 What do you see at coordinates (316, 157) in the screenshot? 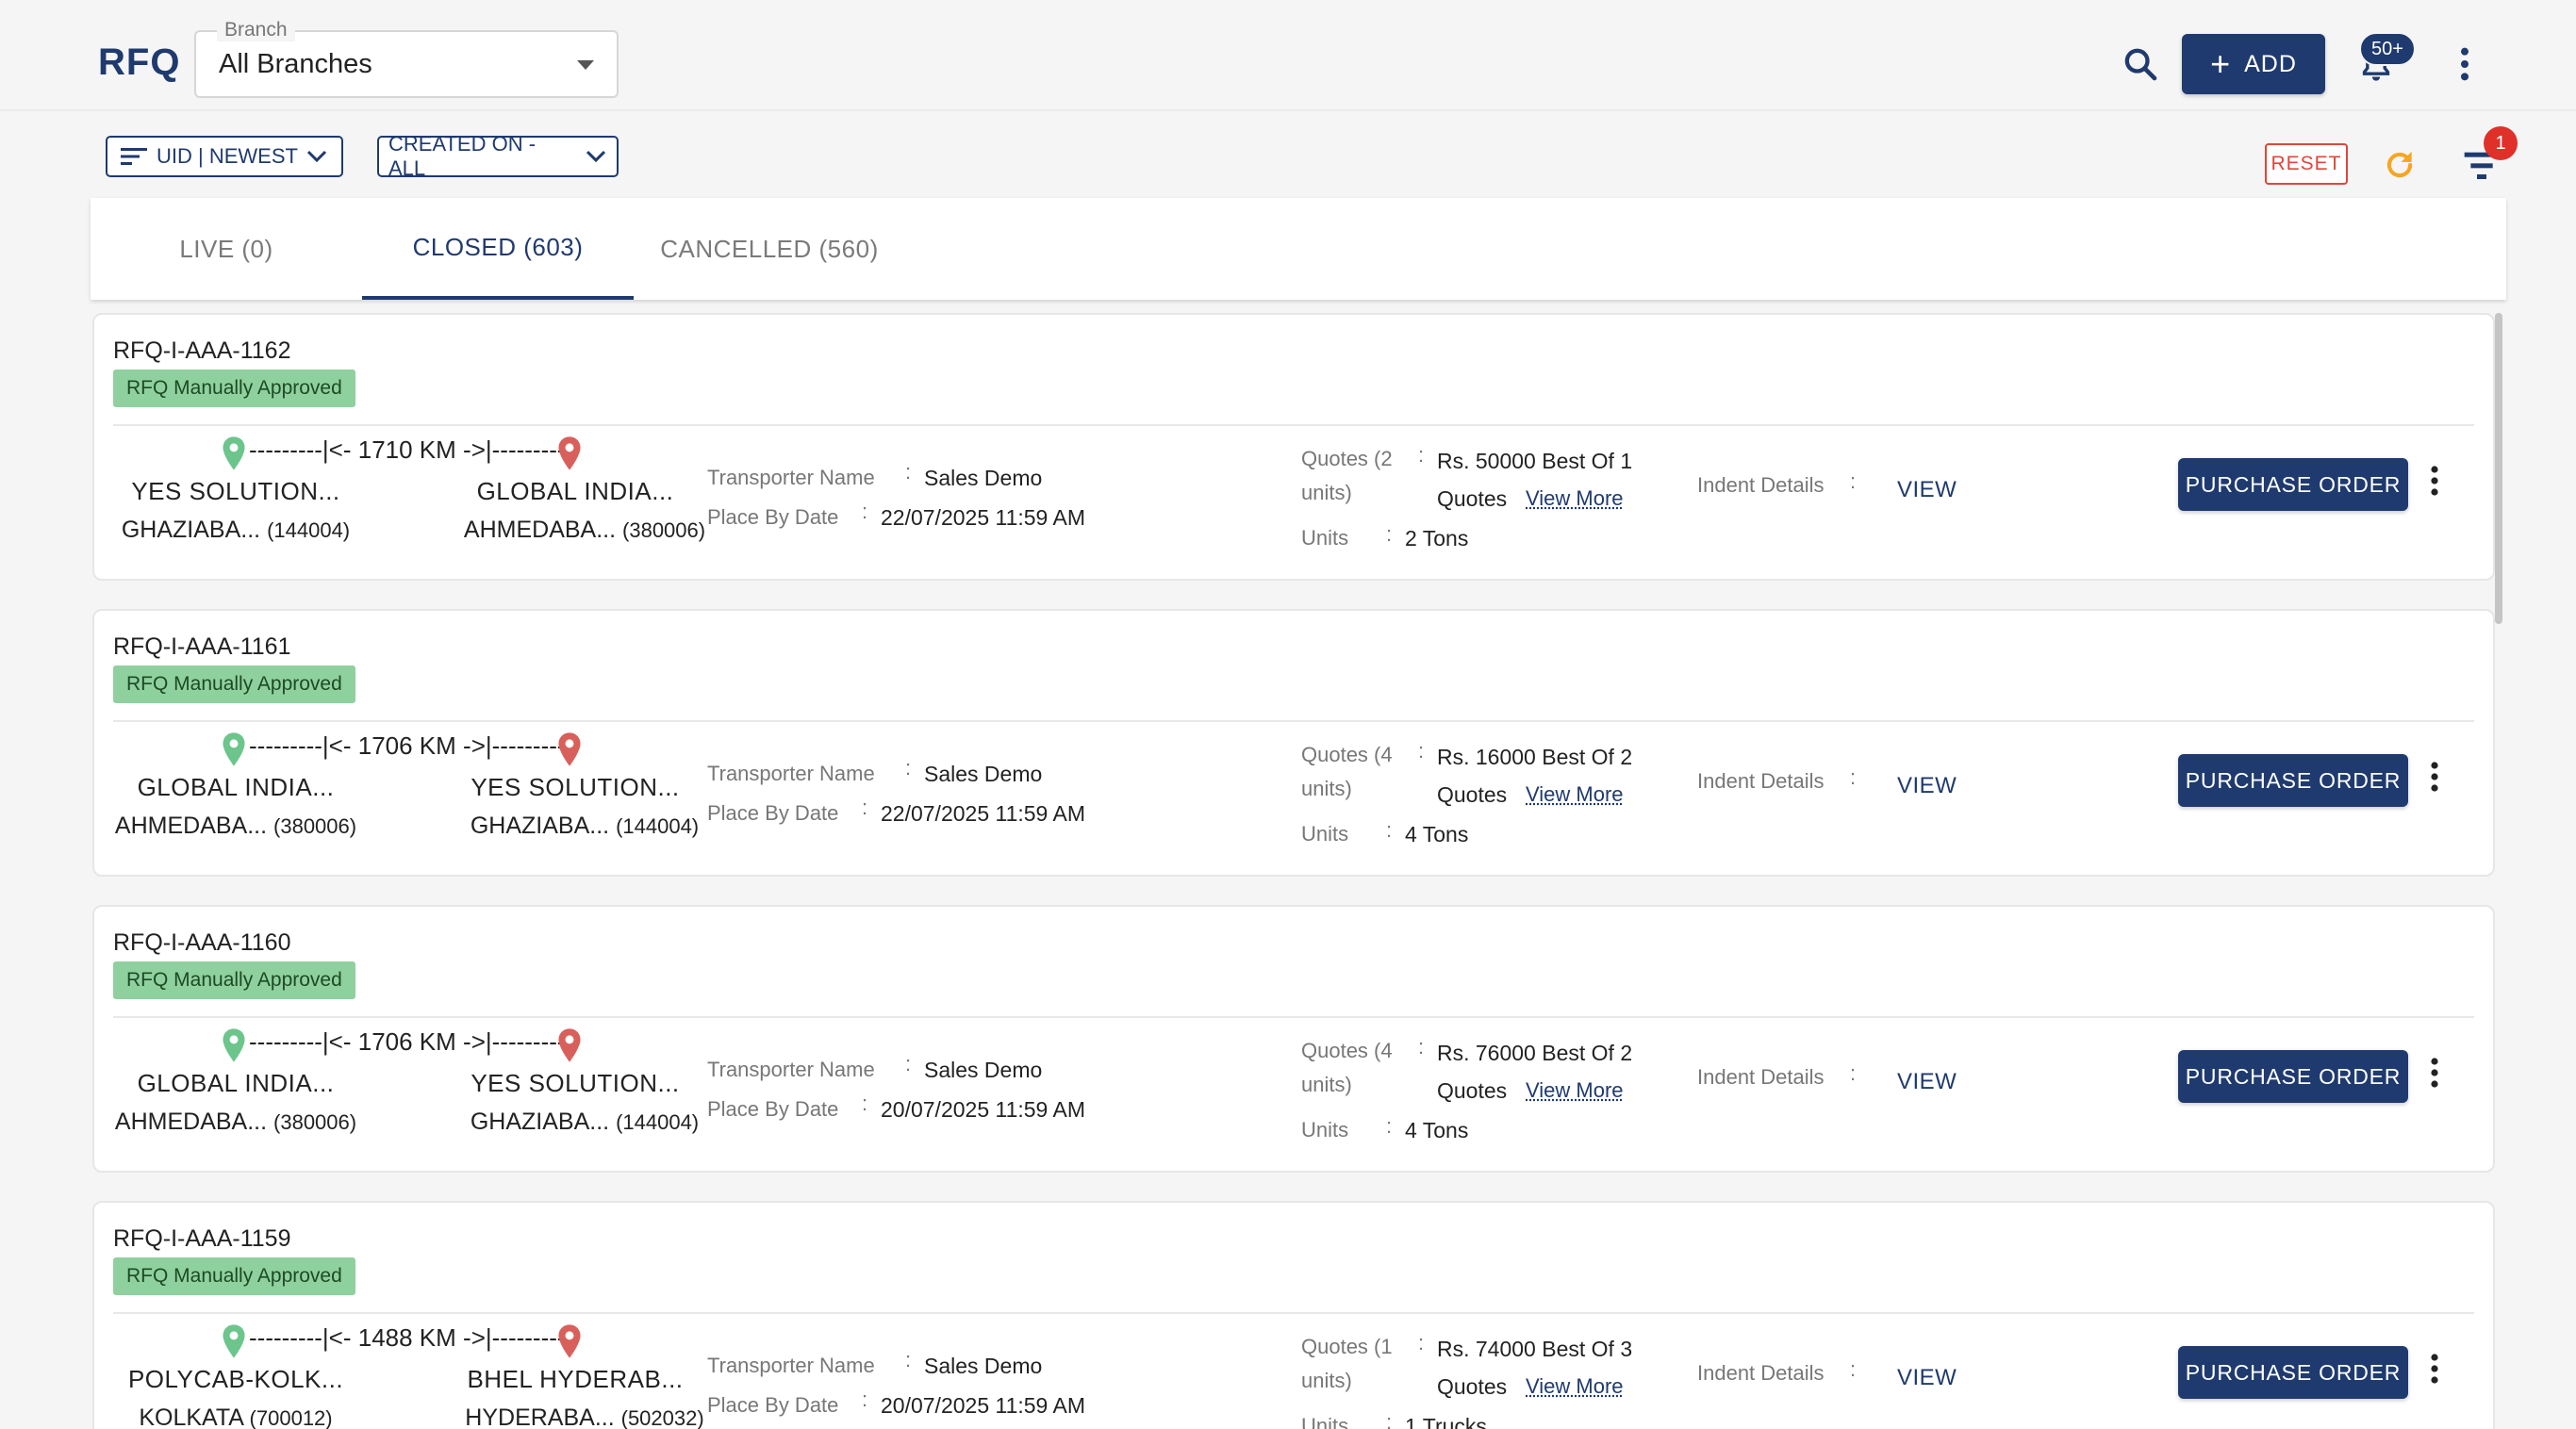
I see `chevron-down-icon` at bounding box center [316, 157].